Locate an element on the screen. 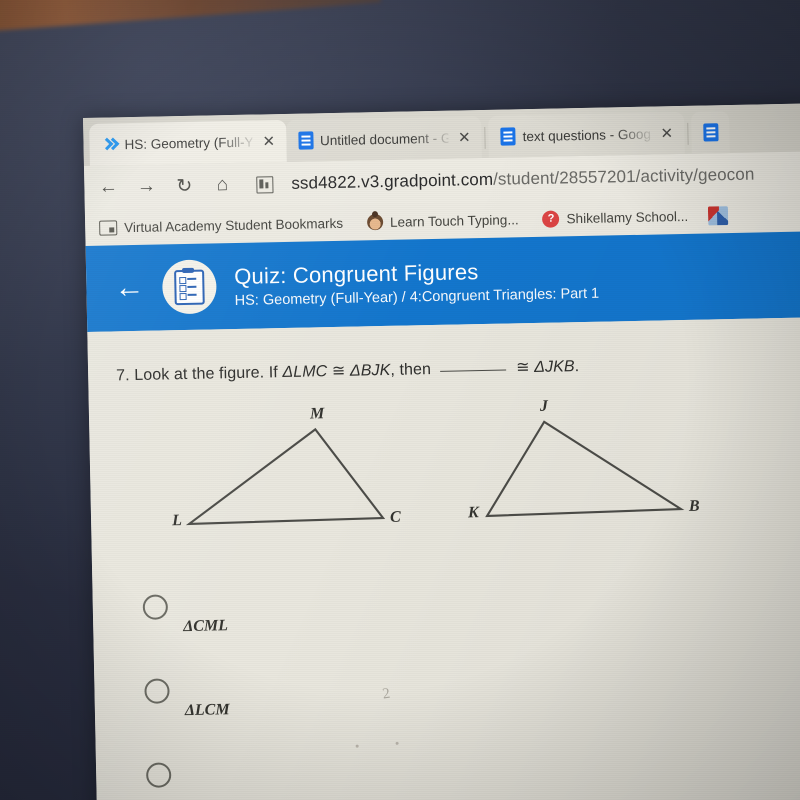  page-title: Quiz: Congruent Figures is located at coordinates (356, 273).